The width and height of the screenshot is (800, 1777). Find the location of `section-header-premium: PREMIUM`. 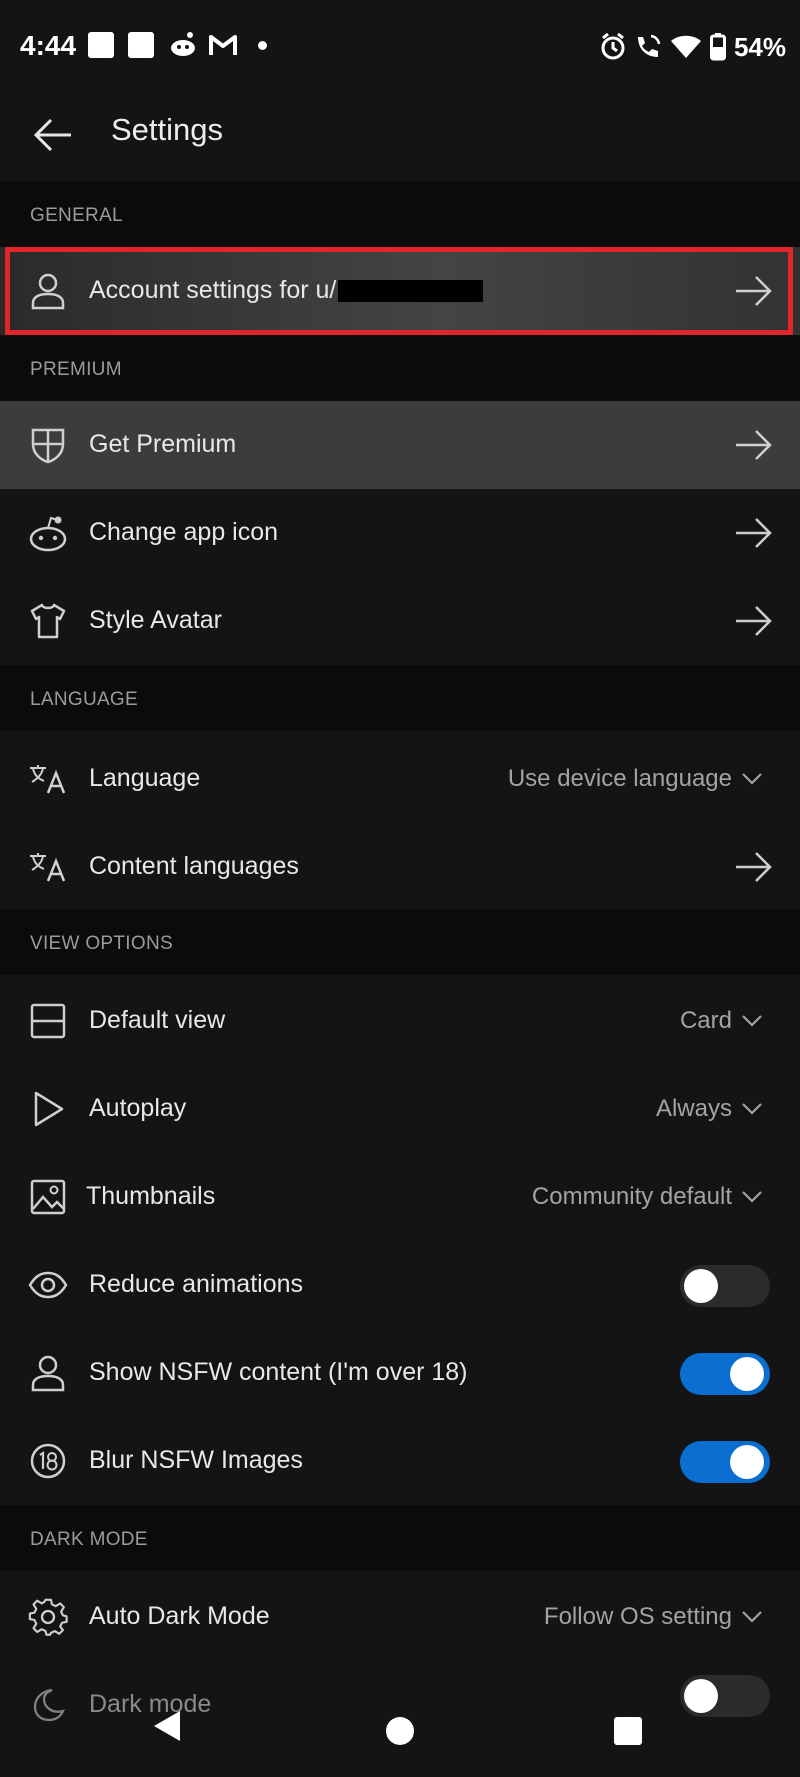

section-header-premium: PREMIUM is located at coordinates (400, 368).